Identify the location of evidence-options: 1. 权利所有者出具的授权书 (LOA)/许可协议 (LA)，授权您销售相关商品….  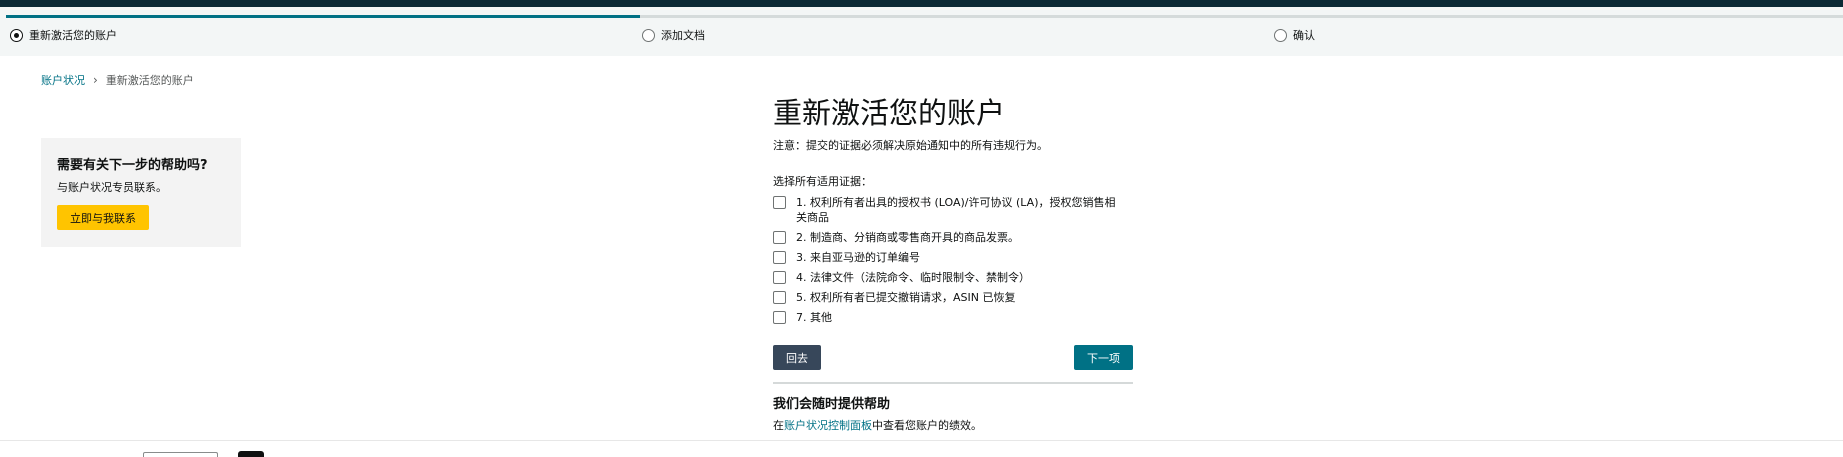
(953, 260).